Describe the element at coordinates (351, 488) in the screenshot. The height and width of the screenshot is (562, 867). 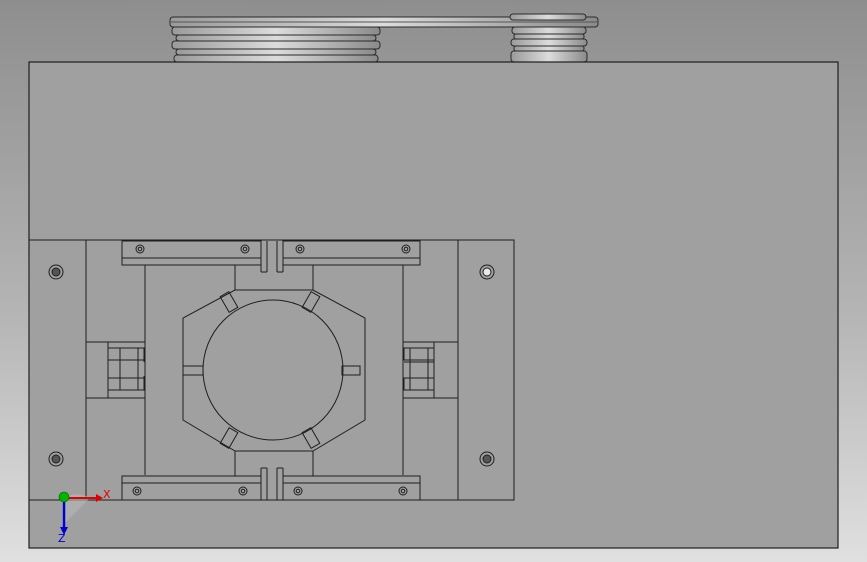
I see `clamp-bar-bottom-right` at that location.